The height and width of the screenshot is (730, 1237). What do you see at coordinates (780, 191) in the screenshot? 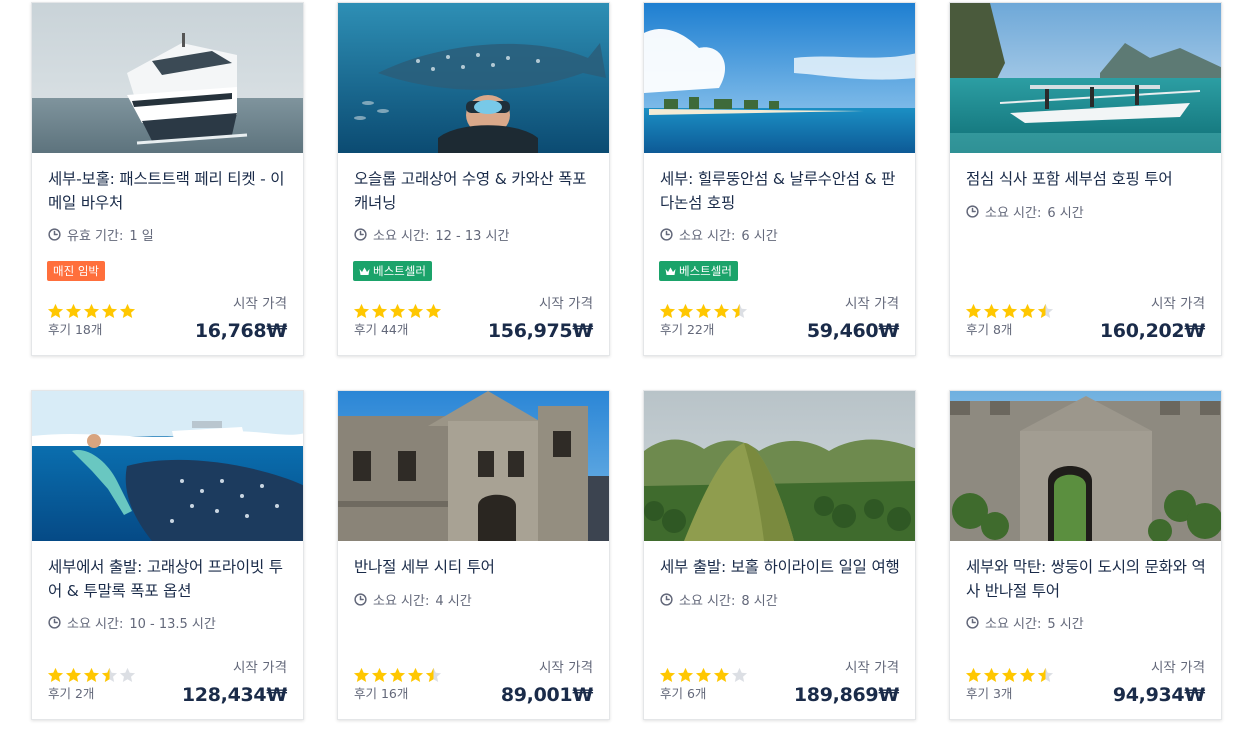
I see `activity-title: 세부: 힐루뚱안섬 & 날루수안섬 & 판다논섬 호핑` at bounding box center [780, 191].